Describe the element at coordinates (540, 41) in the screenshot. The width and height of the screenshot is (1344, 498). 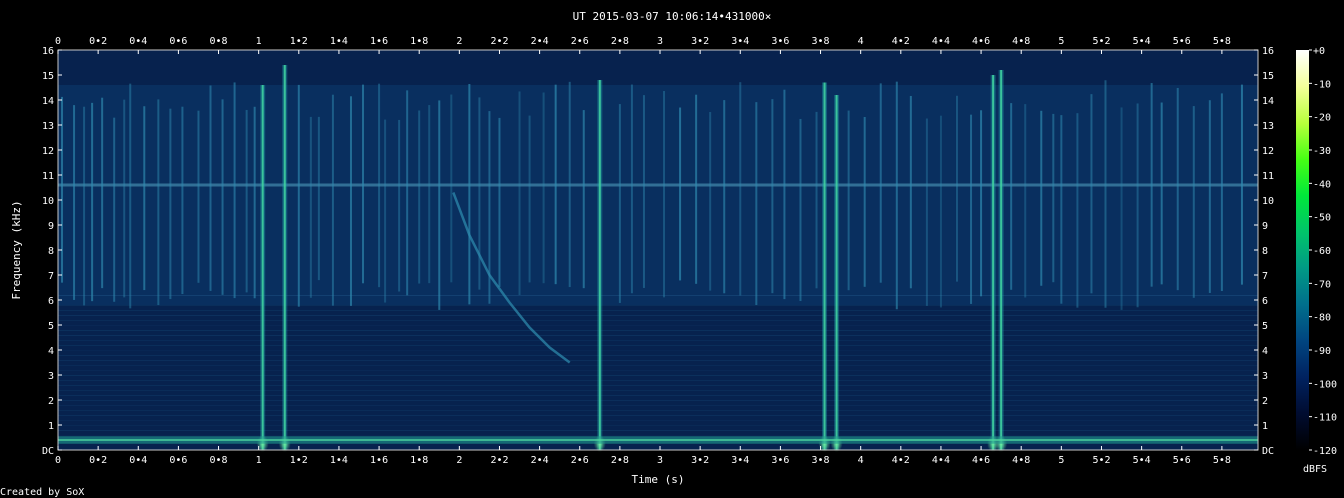
I see `x-tick-label-top: 2•4` at that location.